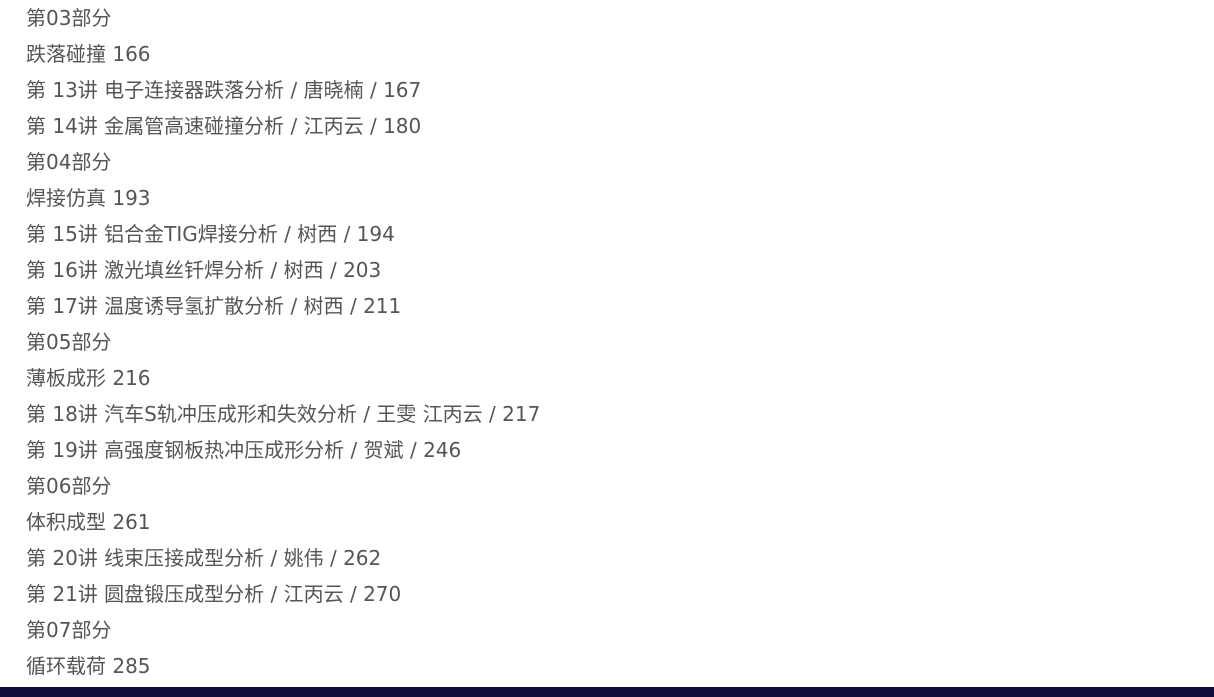  What do you see at coordinates (224, 90) in the screenshot?
I see `toc-lecture-entry: 第 13讲 电子连接器跌落分析 / 唐晓楠 / 167` at bounding box center [224, 90].